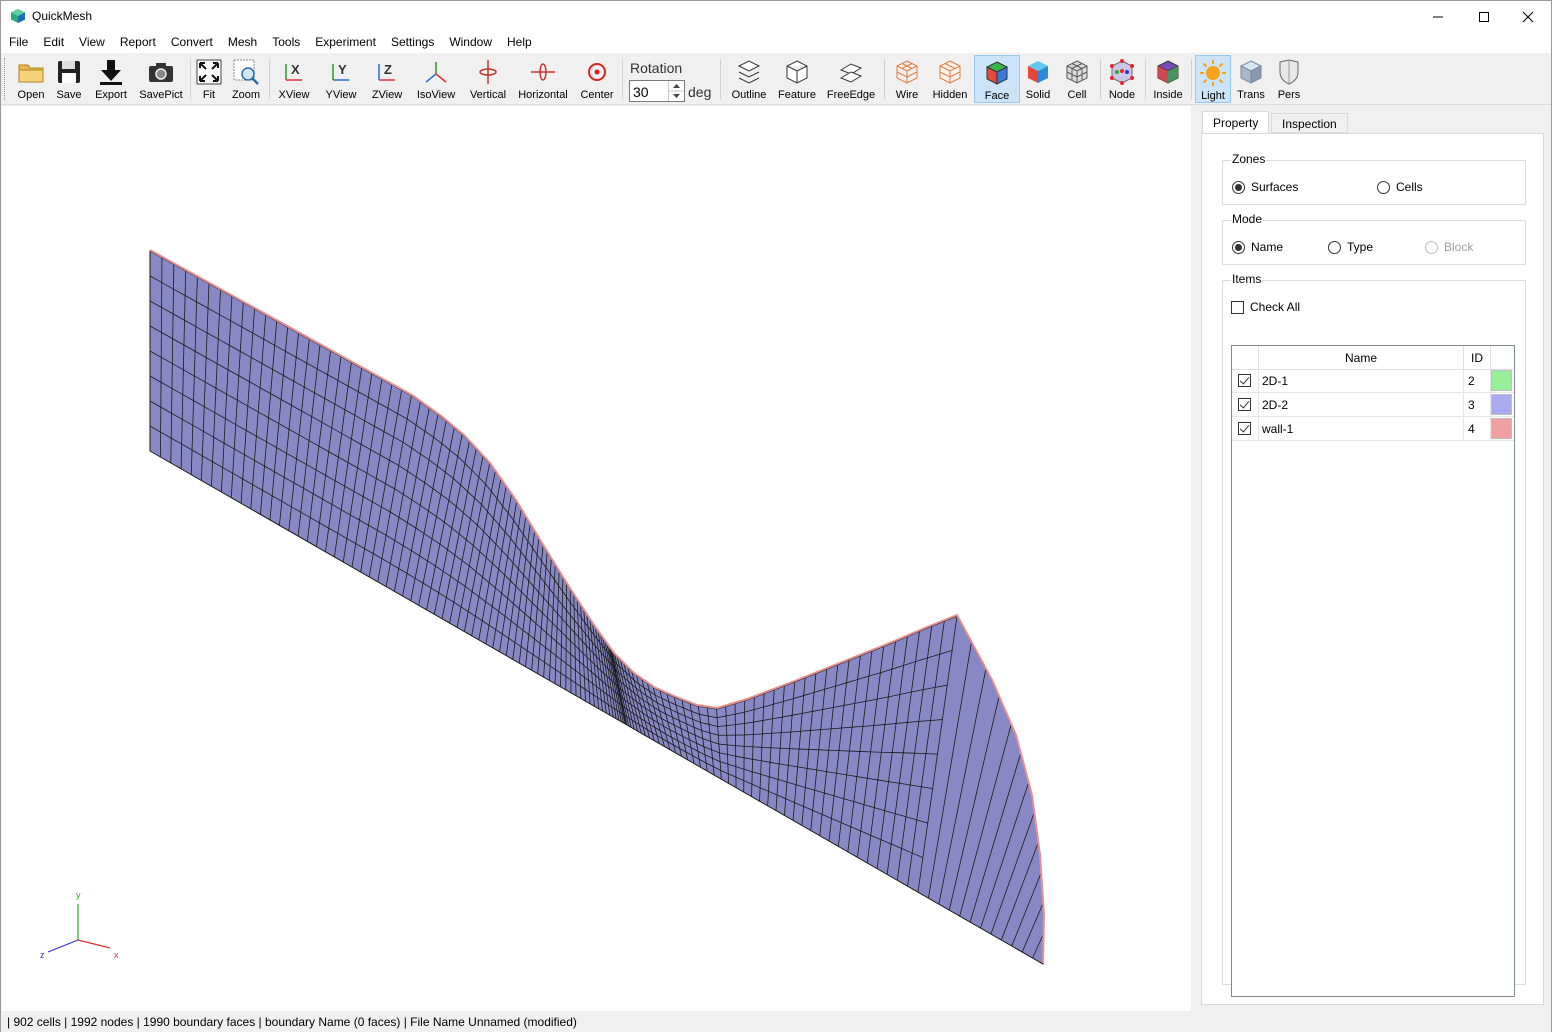 This screenshot has width=1552, height=1032. I want to click on radio-type-indicator, so click(1334, 247).